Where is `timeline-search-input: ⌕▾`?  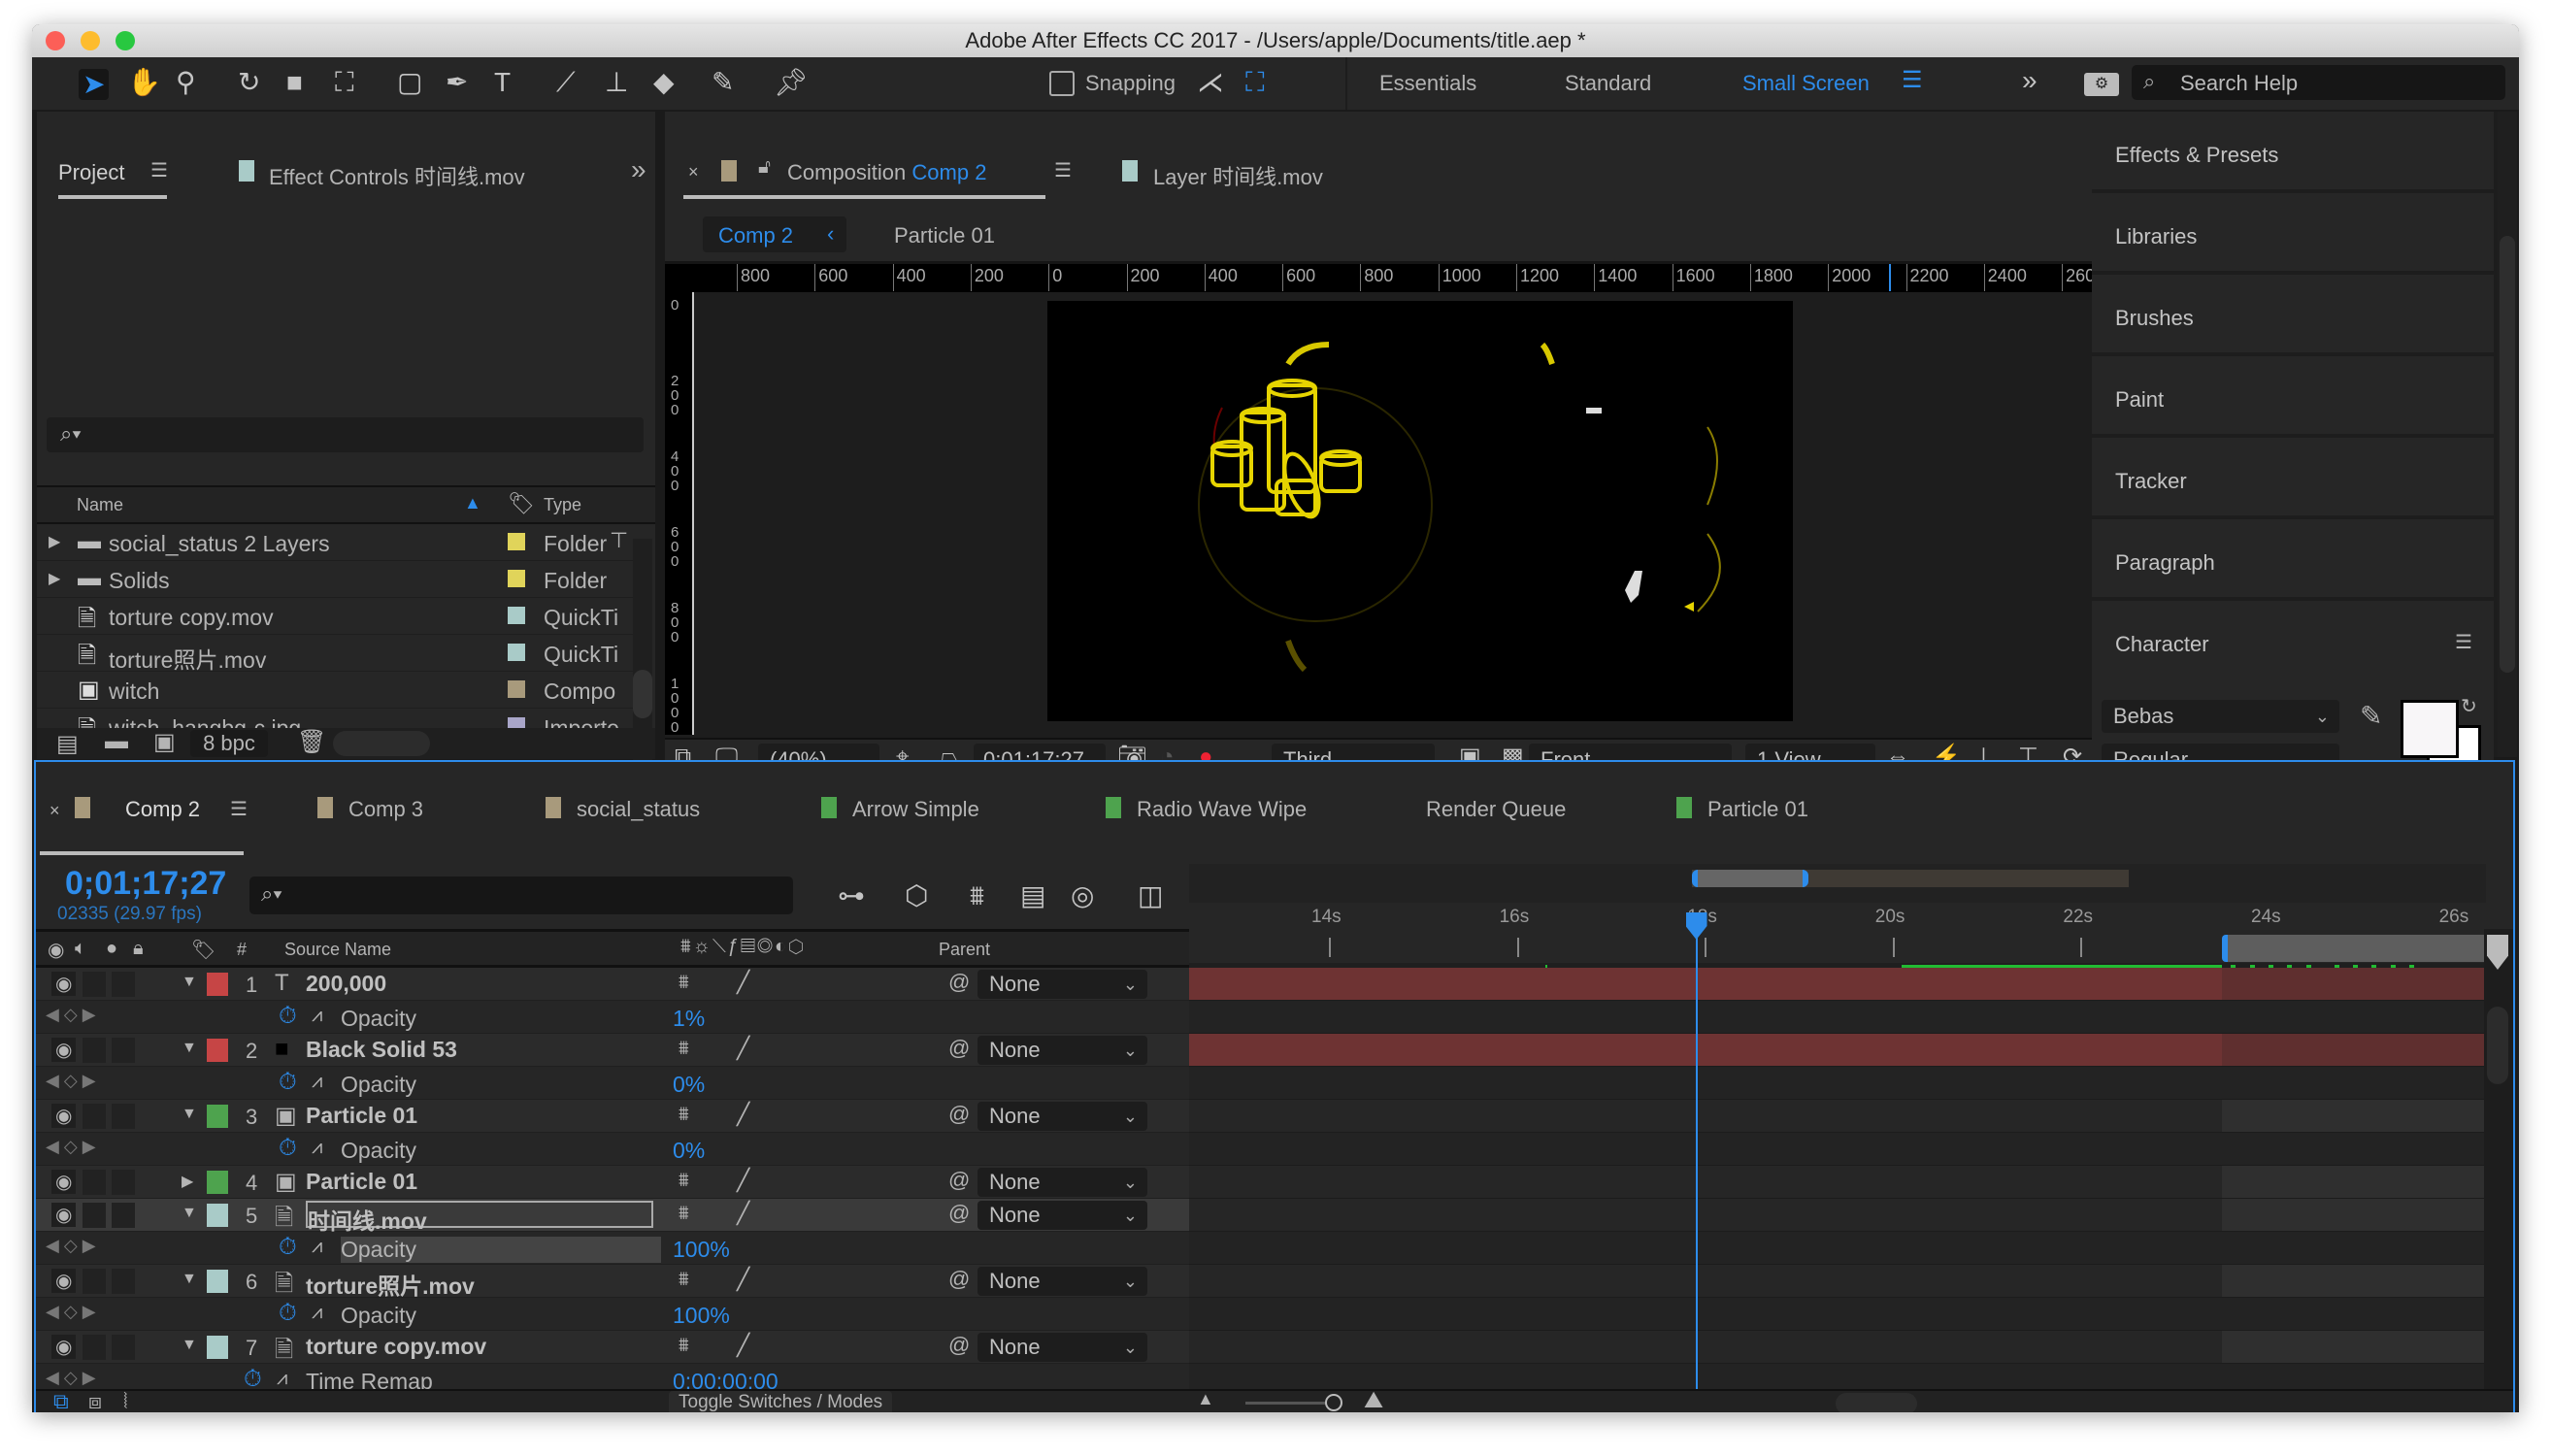
timeline-search-input: ⌕▾ is located at coordinates (521, 895).